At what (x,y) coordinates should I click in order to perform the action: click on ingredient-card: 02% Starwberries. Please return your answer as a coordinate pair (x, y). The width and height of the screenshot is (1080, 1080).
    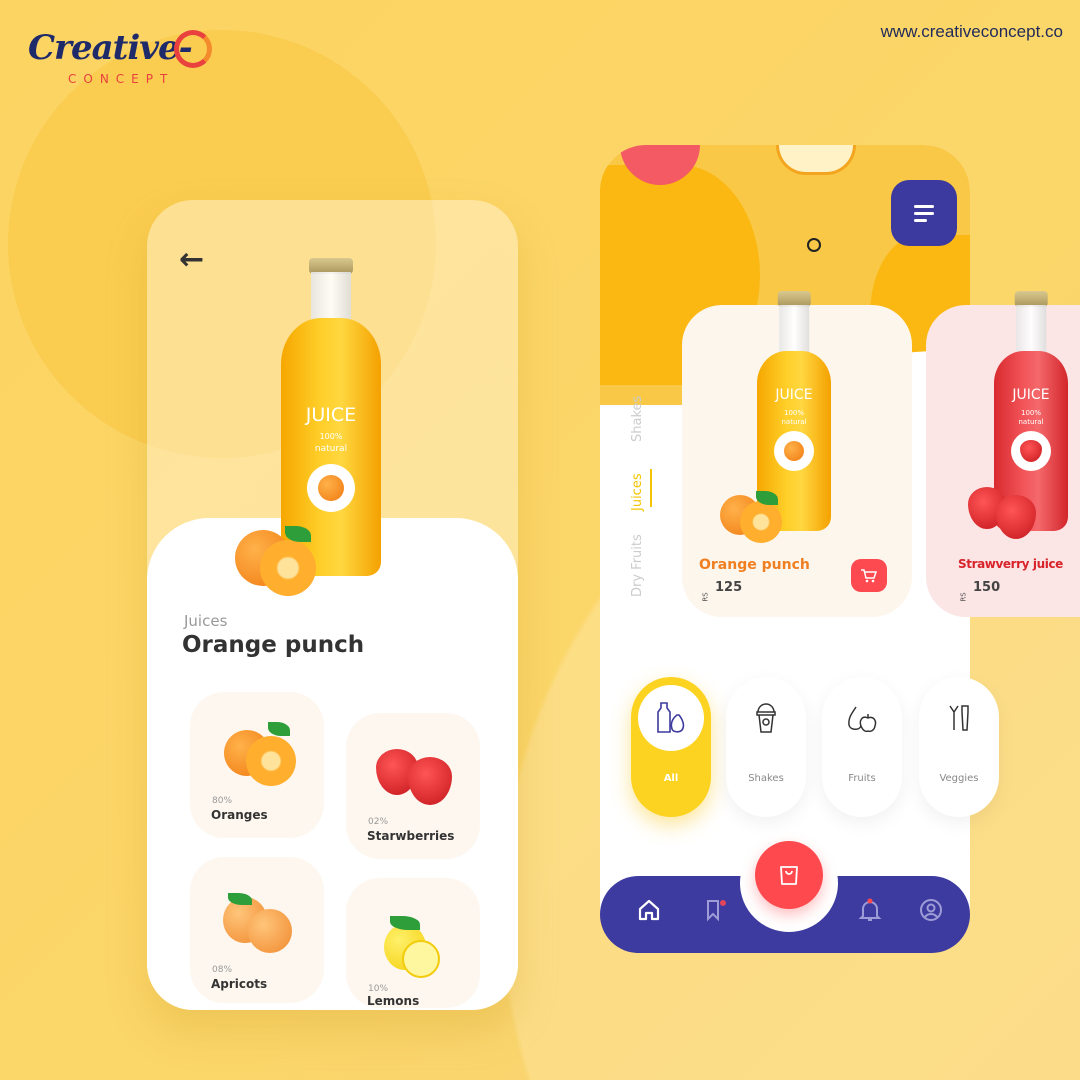
    Looking at the image, I should click on (413, 786).